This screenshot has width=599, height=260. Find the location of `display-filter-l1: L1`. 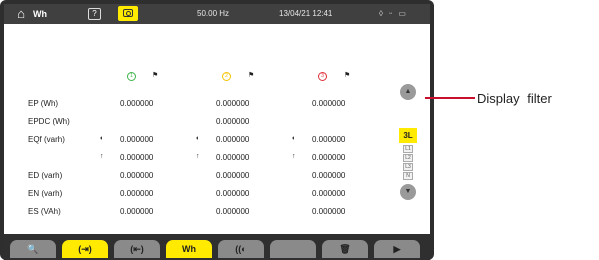

display-filter-l1: L1 is located at coordinates (408, 149).